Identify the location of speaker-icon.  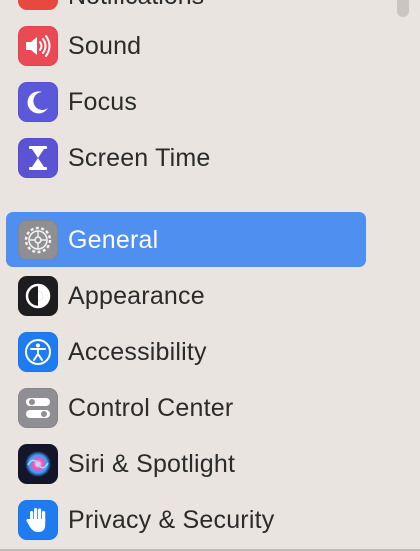
(38, 46).